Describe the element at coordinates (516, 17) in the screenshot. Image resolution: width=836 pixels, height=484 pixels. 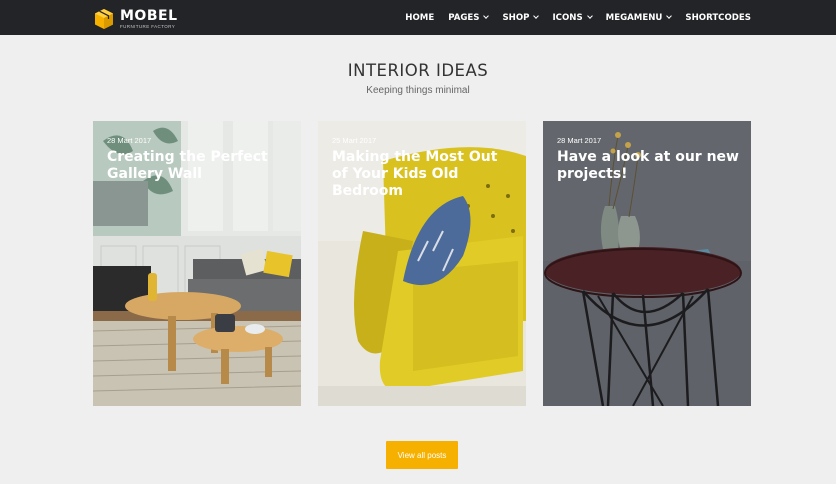
I see `menu-item-label: SHOP` at that location.